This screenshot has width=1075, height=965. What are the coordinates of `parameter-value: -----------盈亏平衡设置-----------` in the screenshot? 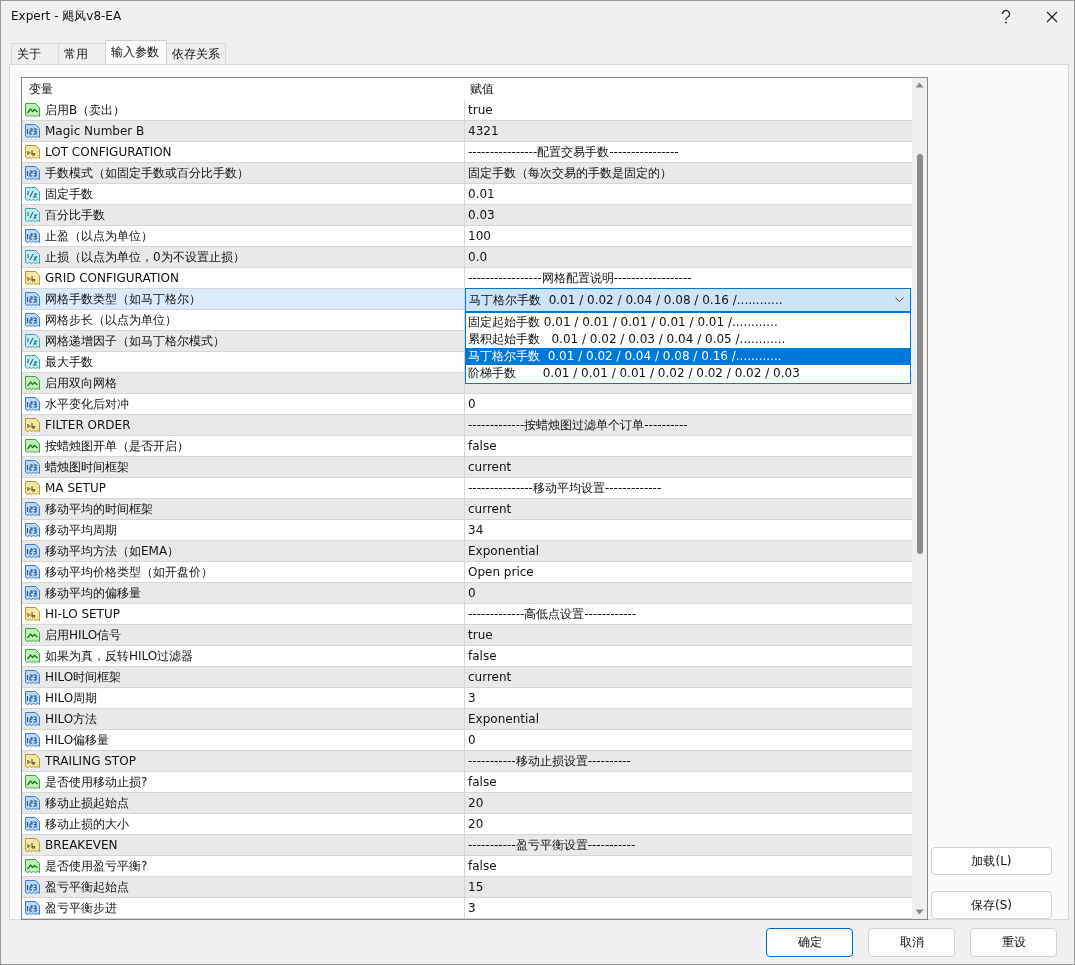 It's located at (552, 845).